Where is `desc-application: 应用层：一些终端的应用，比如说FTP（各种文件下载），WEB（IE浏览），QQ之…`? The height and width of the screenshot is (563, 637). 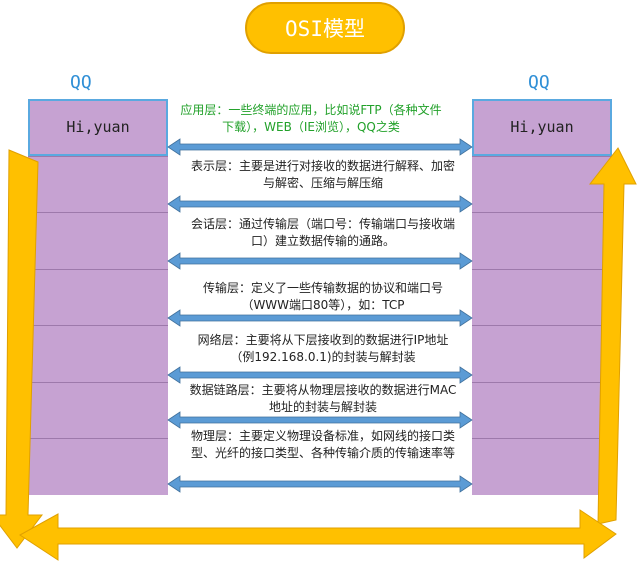
desc-application: 应用层：一些终端的应用，比如说FTP（各种文件下载），WEB（IE浏览），QQ之… is located at coordinates (311, 118).